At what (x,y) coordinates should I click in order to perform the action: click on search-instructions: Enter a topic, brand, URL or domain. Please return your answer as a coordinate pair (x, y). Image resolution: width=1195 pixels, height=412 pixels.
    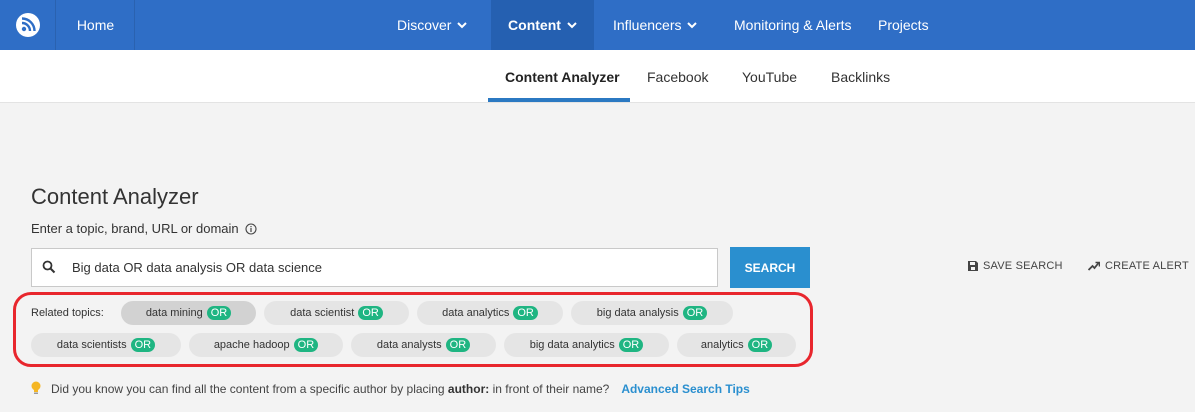
    Looking at the image, I should click on (144, 228).